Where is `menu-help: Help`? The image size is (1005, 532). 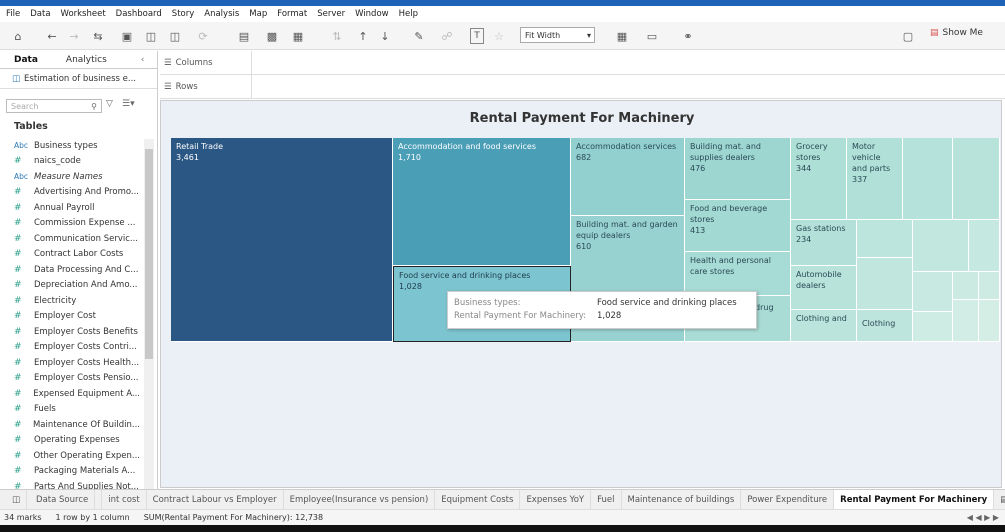
menu-help: Help is located at coordinates (408, 14).